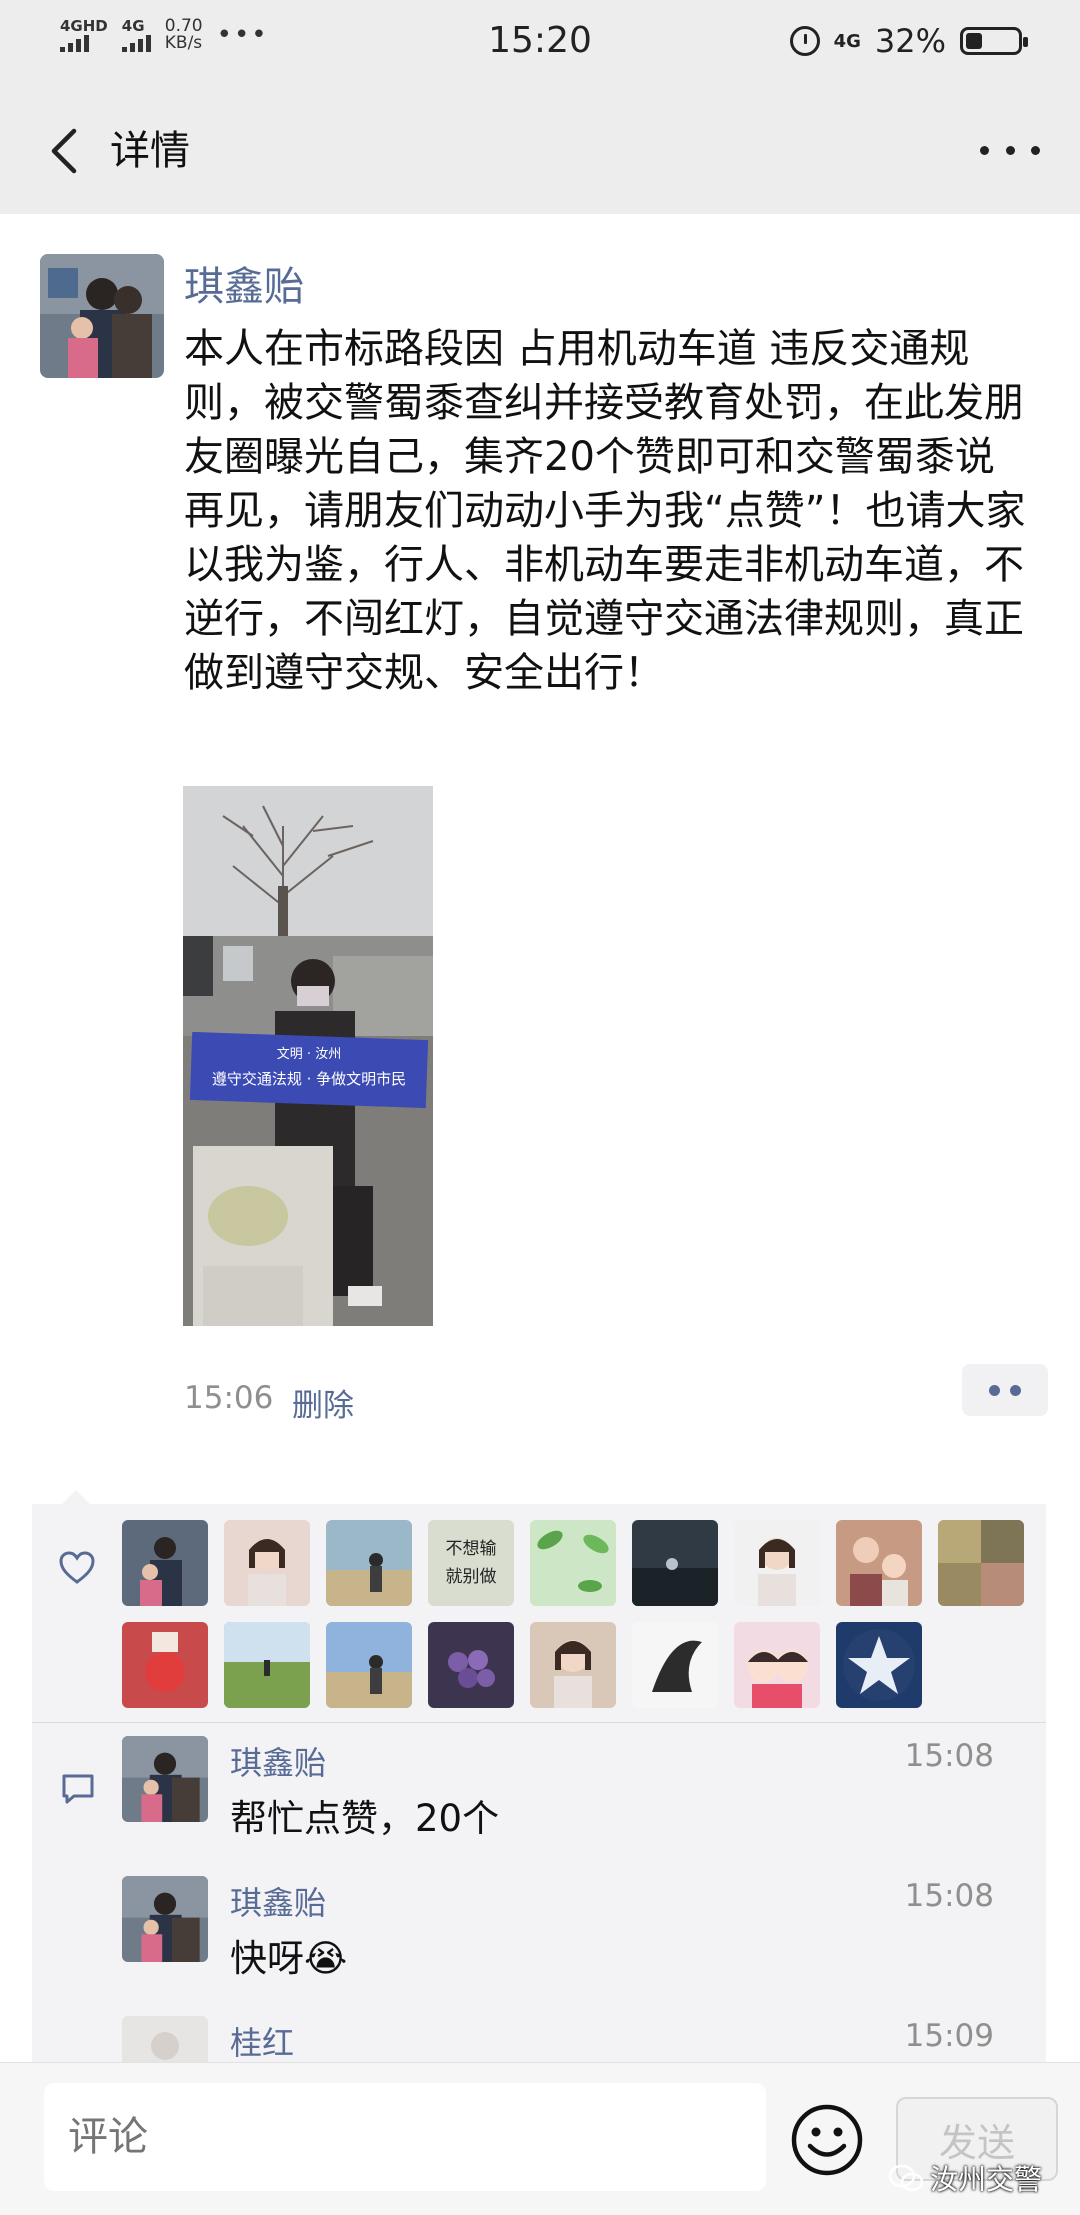  I want to click on likers-grid: 不想输 就别做, so click(582, 1614).